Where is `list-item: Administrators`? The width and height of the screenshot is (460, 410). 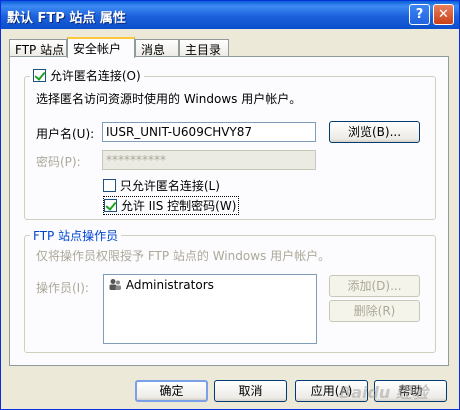
list-item: Administrators is located at coordinates (161, 285).